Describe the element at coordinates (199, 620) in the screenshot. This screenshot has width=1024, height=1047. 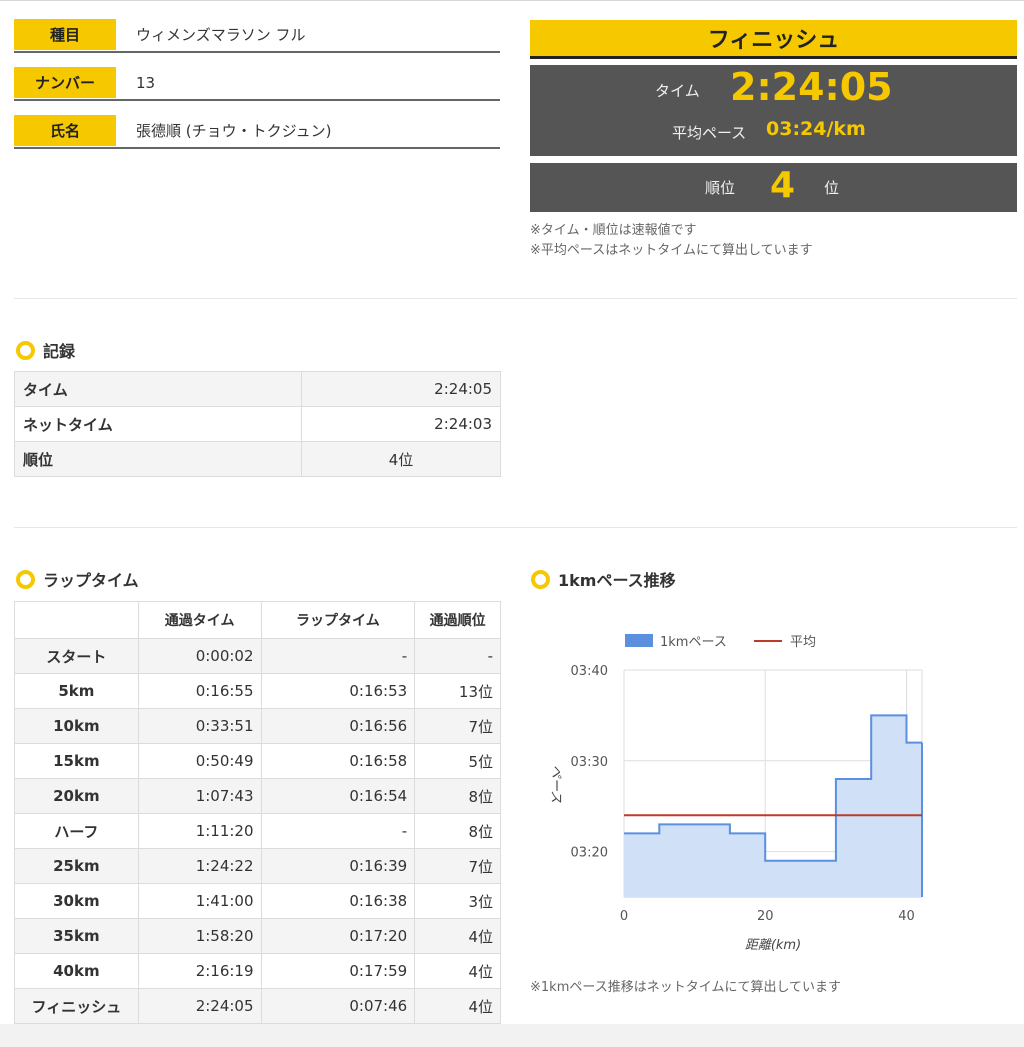
I see `col-header-pass-time: 通過タイム` at that location.